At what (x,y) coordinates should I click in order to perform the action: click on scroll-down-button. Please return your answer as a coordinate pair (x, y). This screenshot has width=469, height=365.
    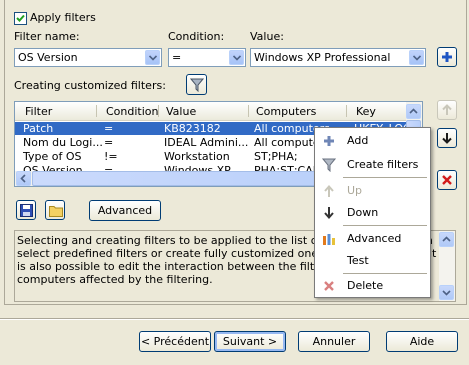
    Looking at the image, I should click on (446, 292).